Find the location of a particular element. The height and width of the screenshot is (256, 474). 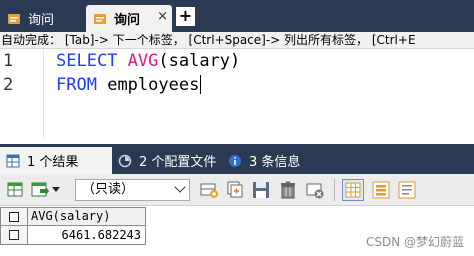

result-tab-bar: 1 个结果 2 个配置文件 3 条信息 is located at coordinates (237, 159).